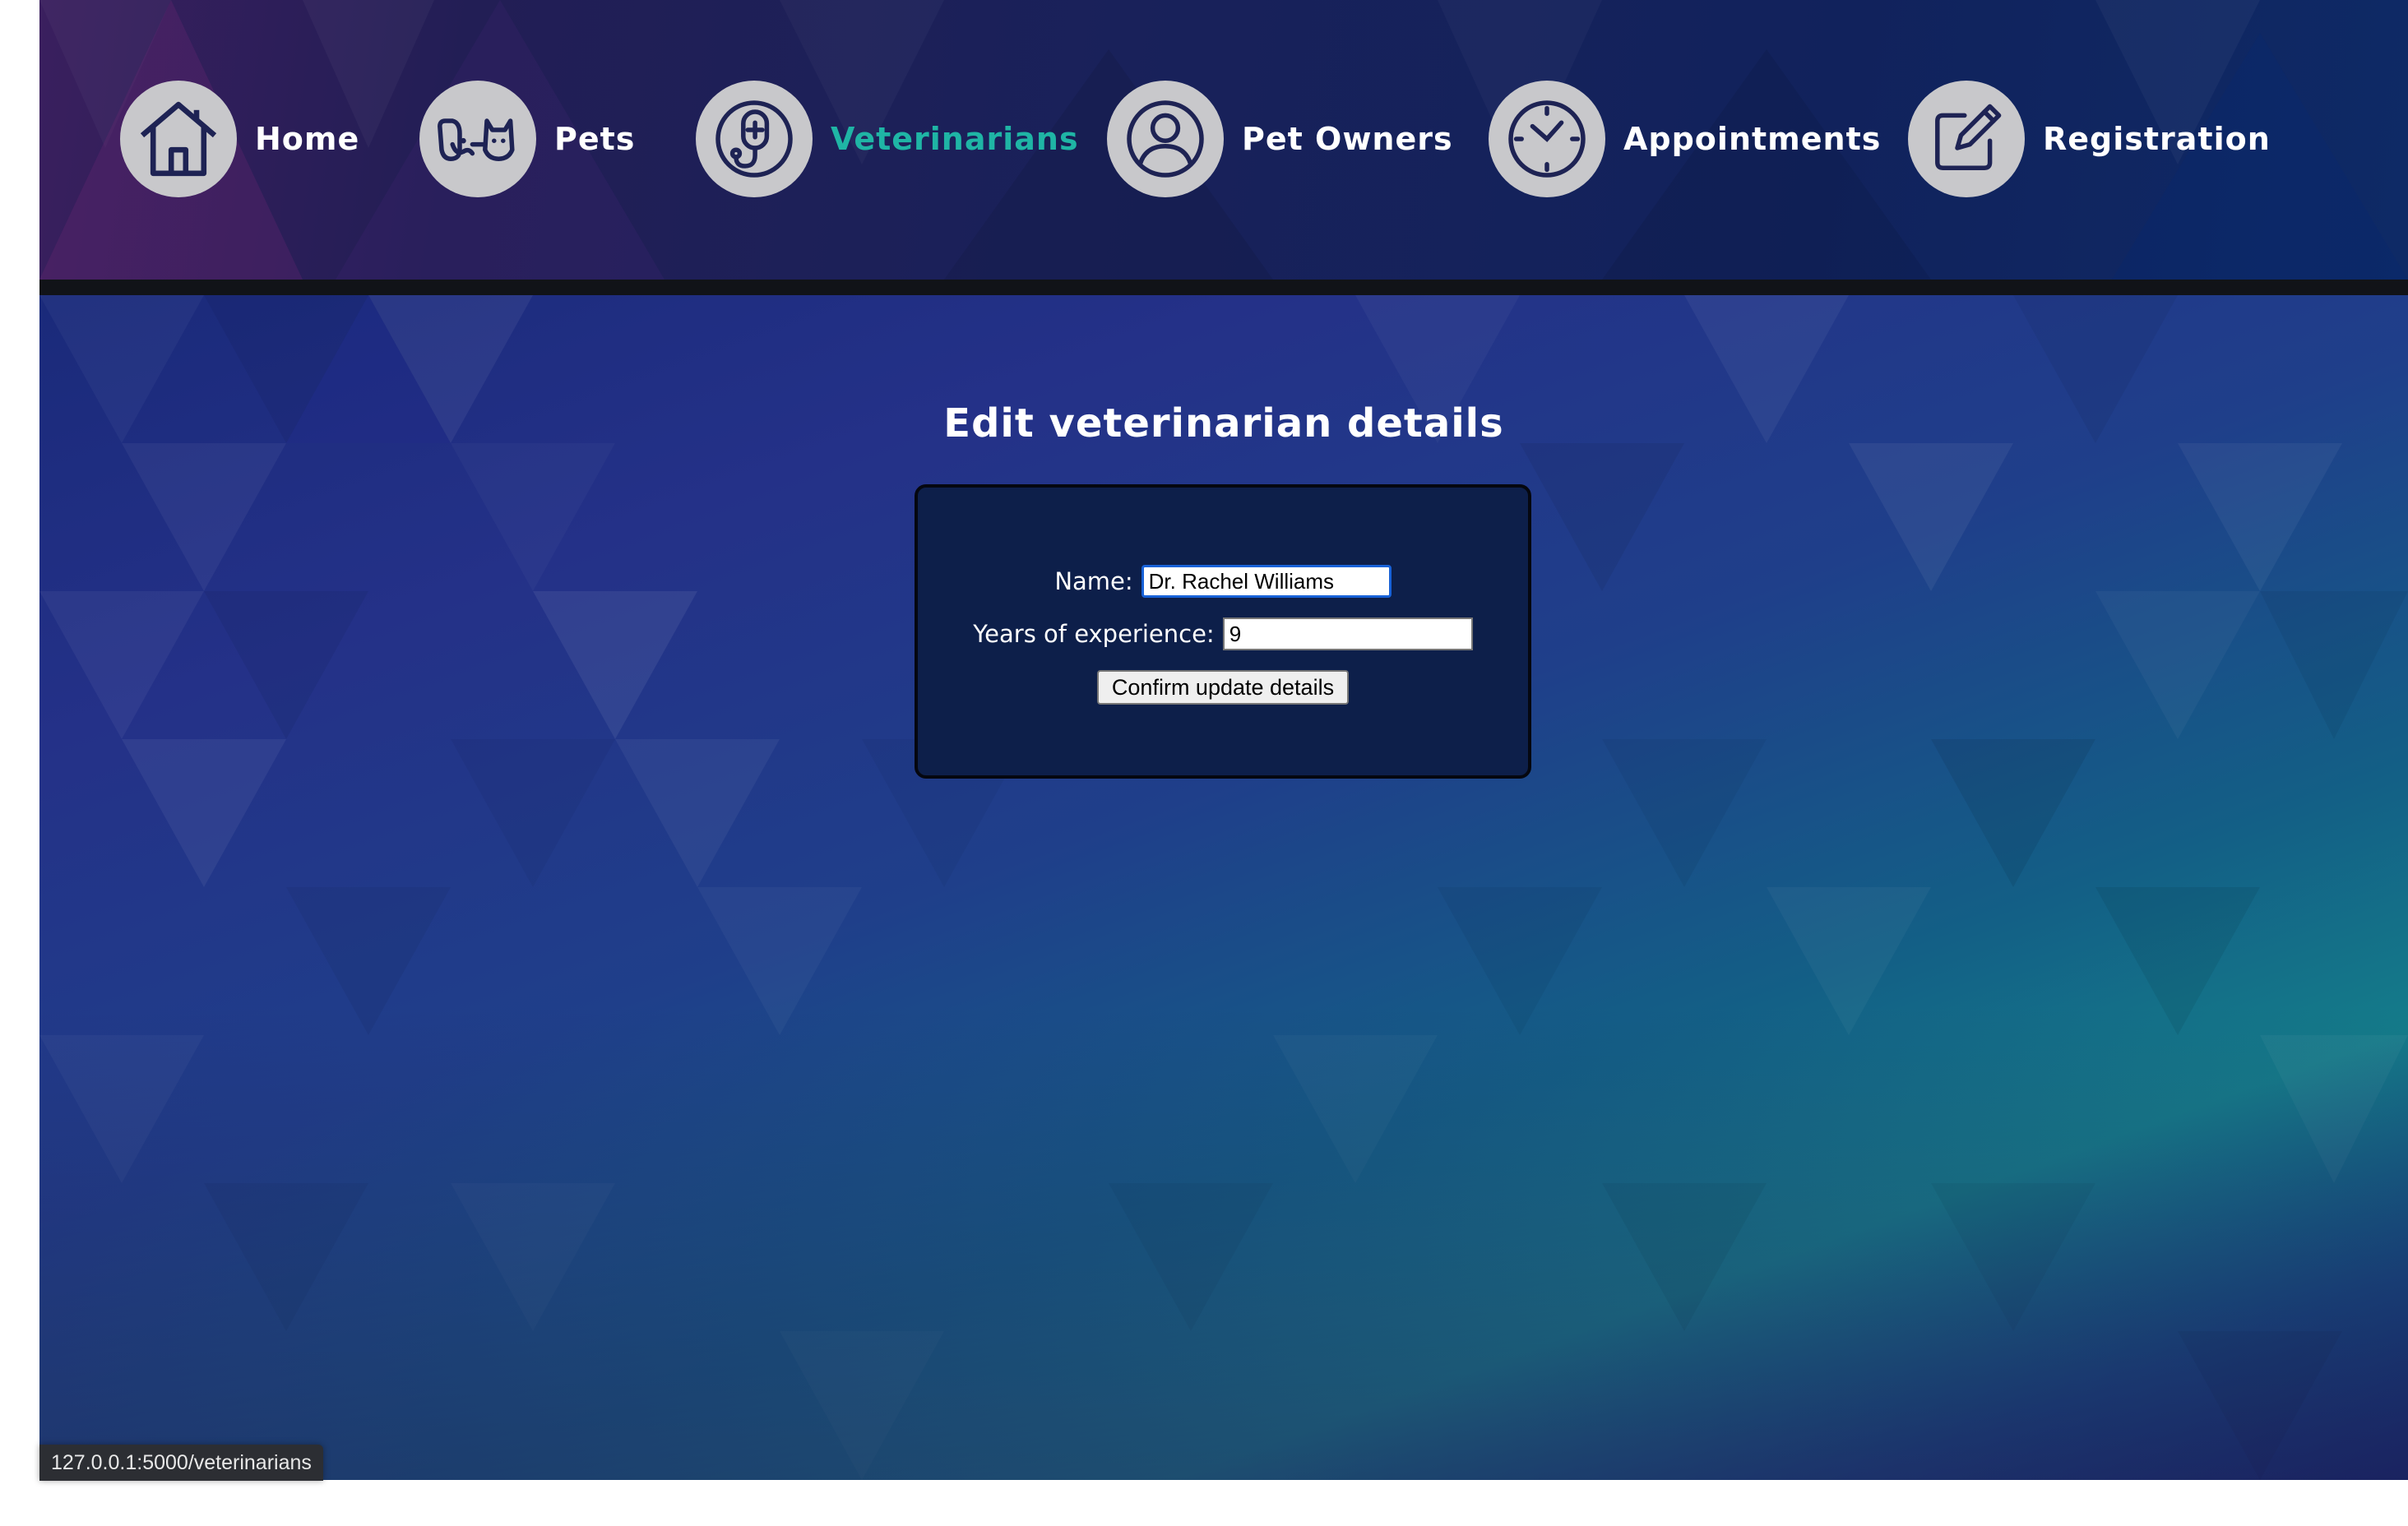 The height and width of the screenshot is (1526, 2408). I want to click on experience-row: Years of experience:, so click(1223, 633).